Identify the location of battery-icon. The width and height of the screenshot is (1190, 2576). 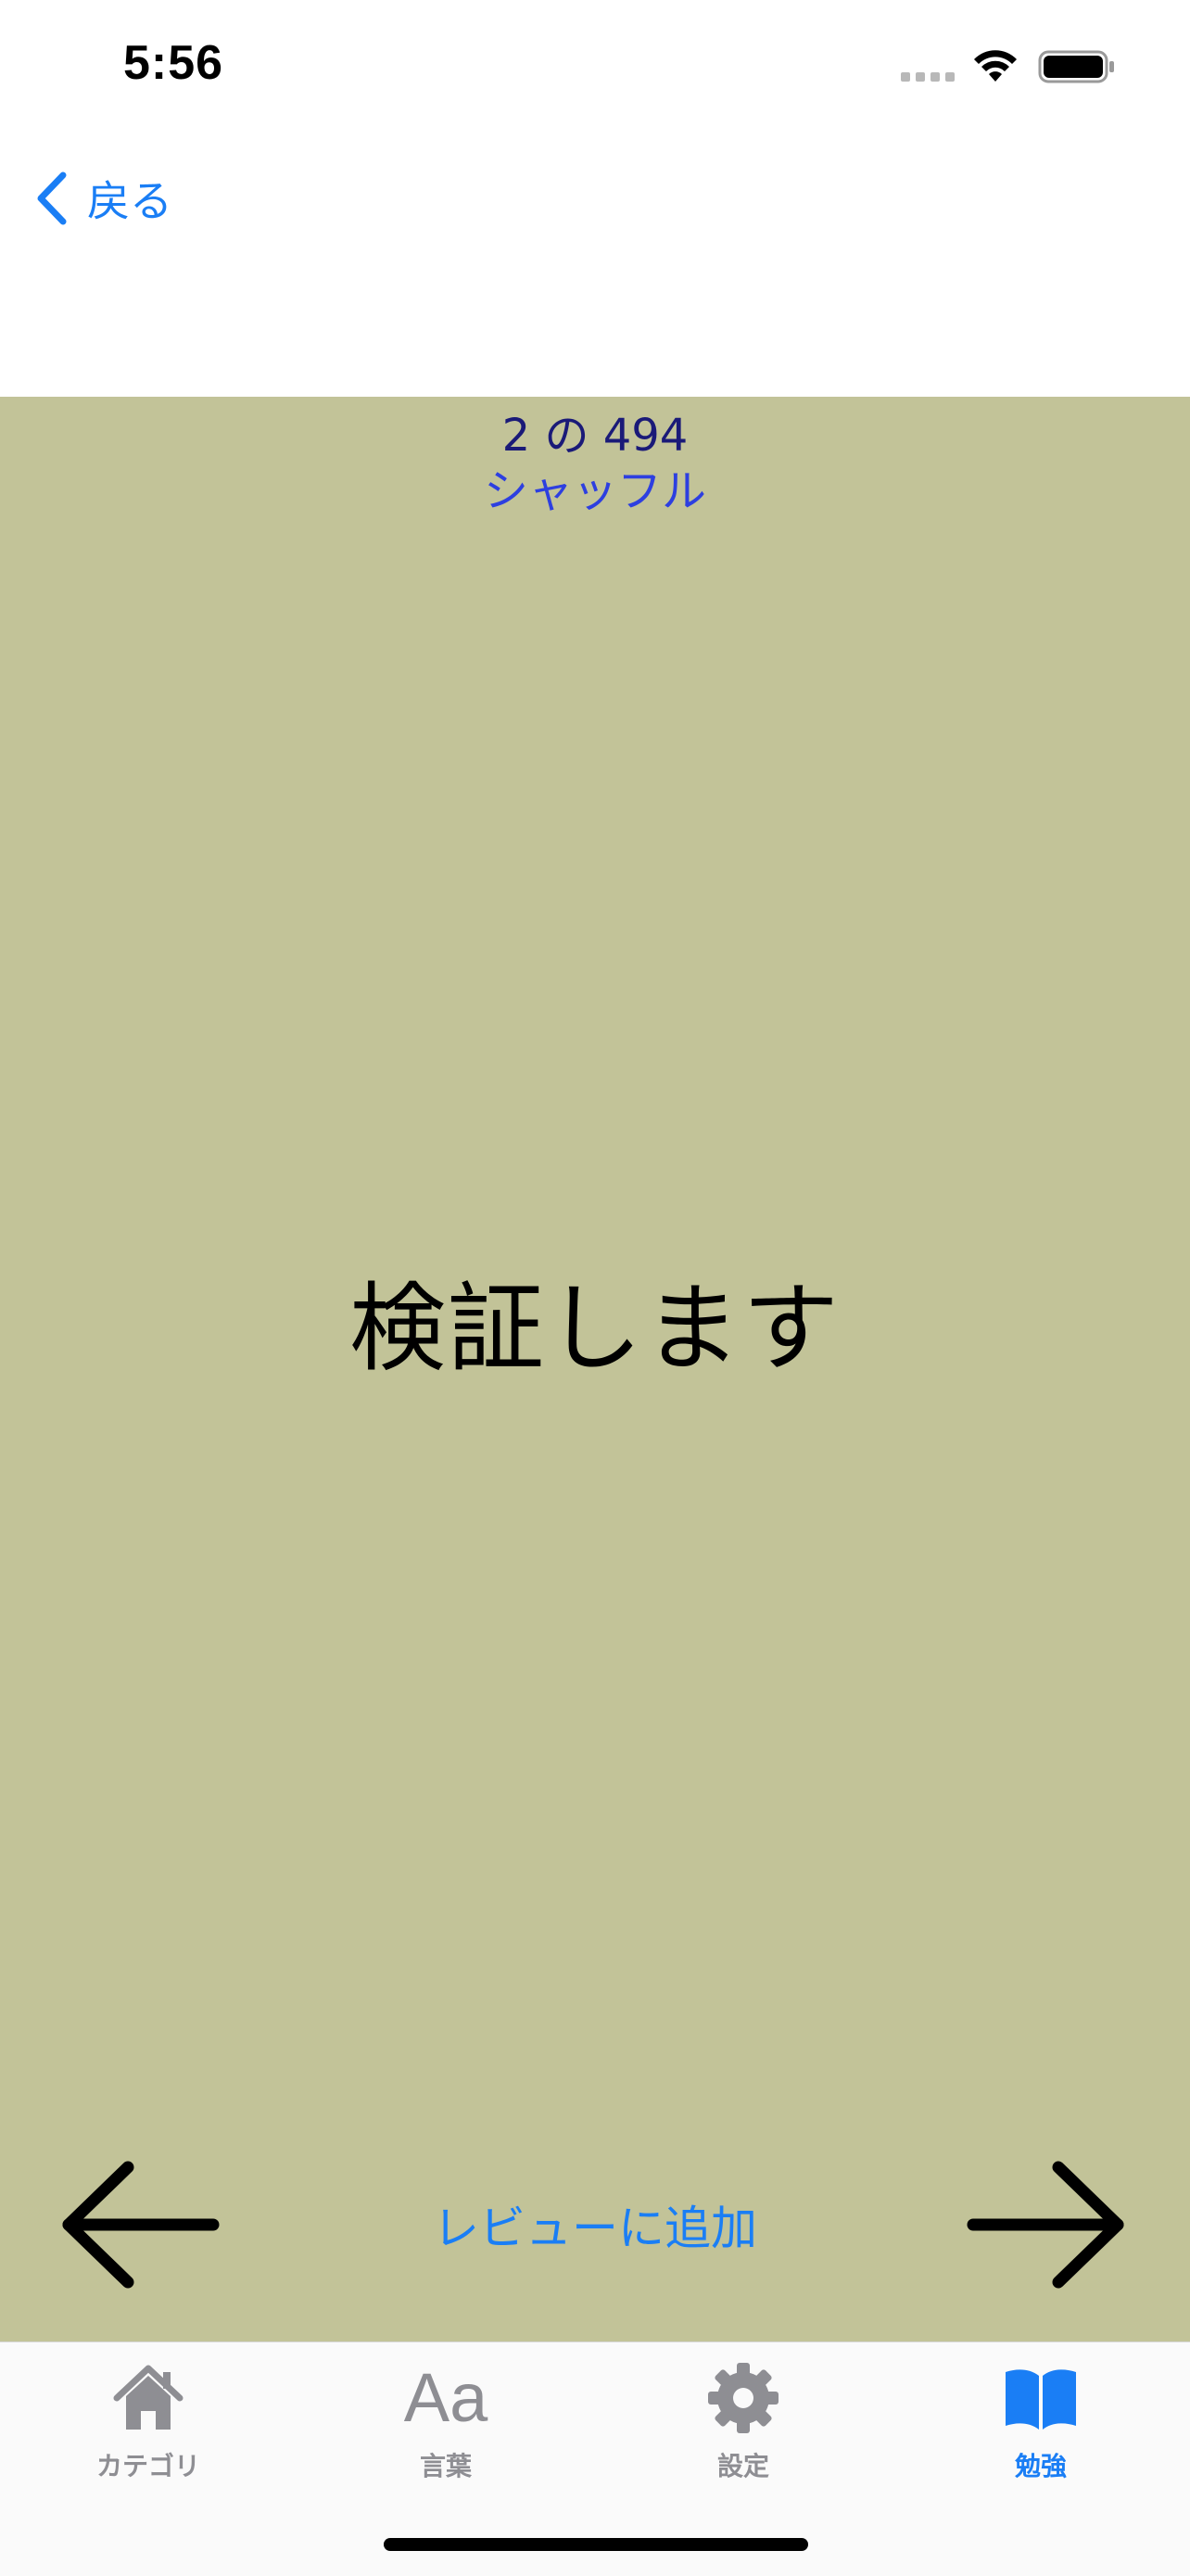
(1076, 66).